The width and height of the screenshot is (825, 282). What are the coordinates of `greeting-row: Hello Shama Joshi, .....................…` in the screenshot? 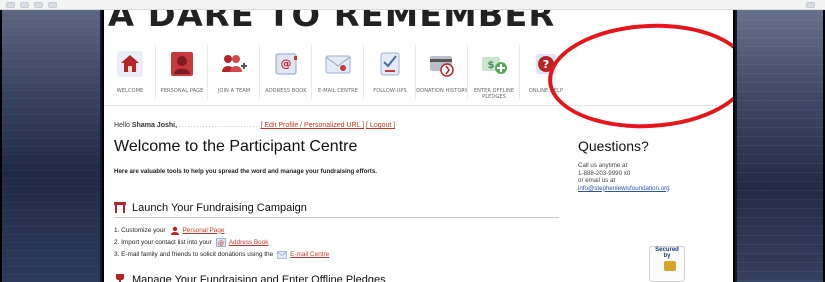 It's located at (254, 125).